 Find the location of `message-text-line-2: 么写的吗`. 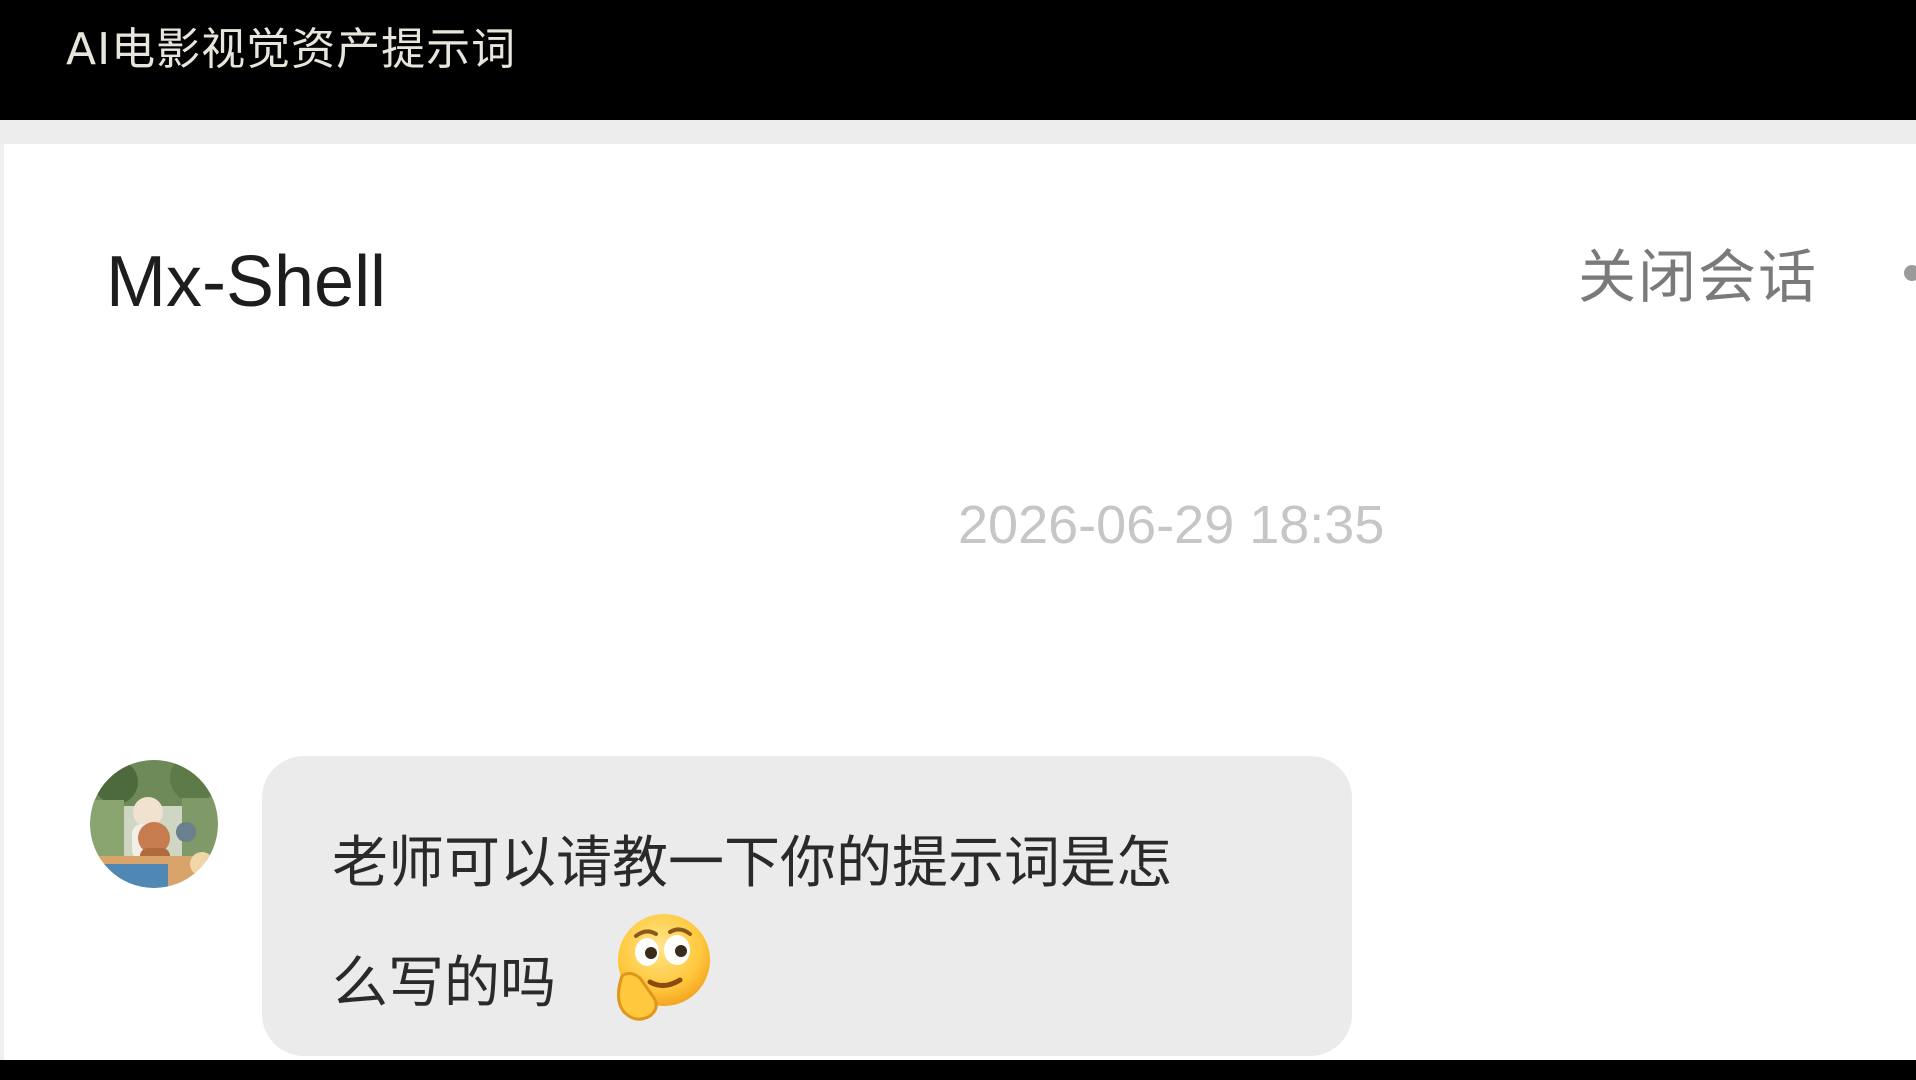

message-text-line-2: 么写的吗 is located at coordinates (444, 983).